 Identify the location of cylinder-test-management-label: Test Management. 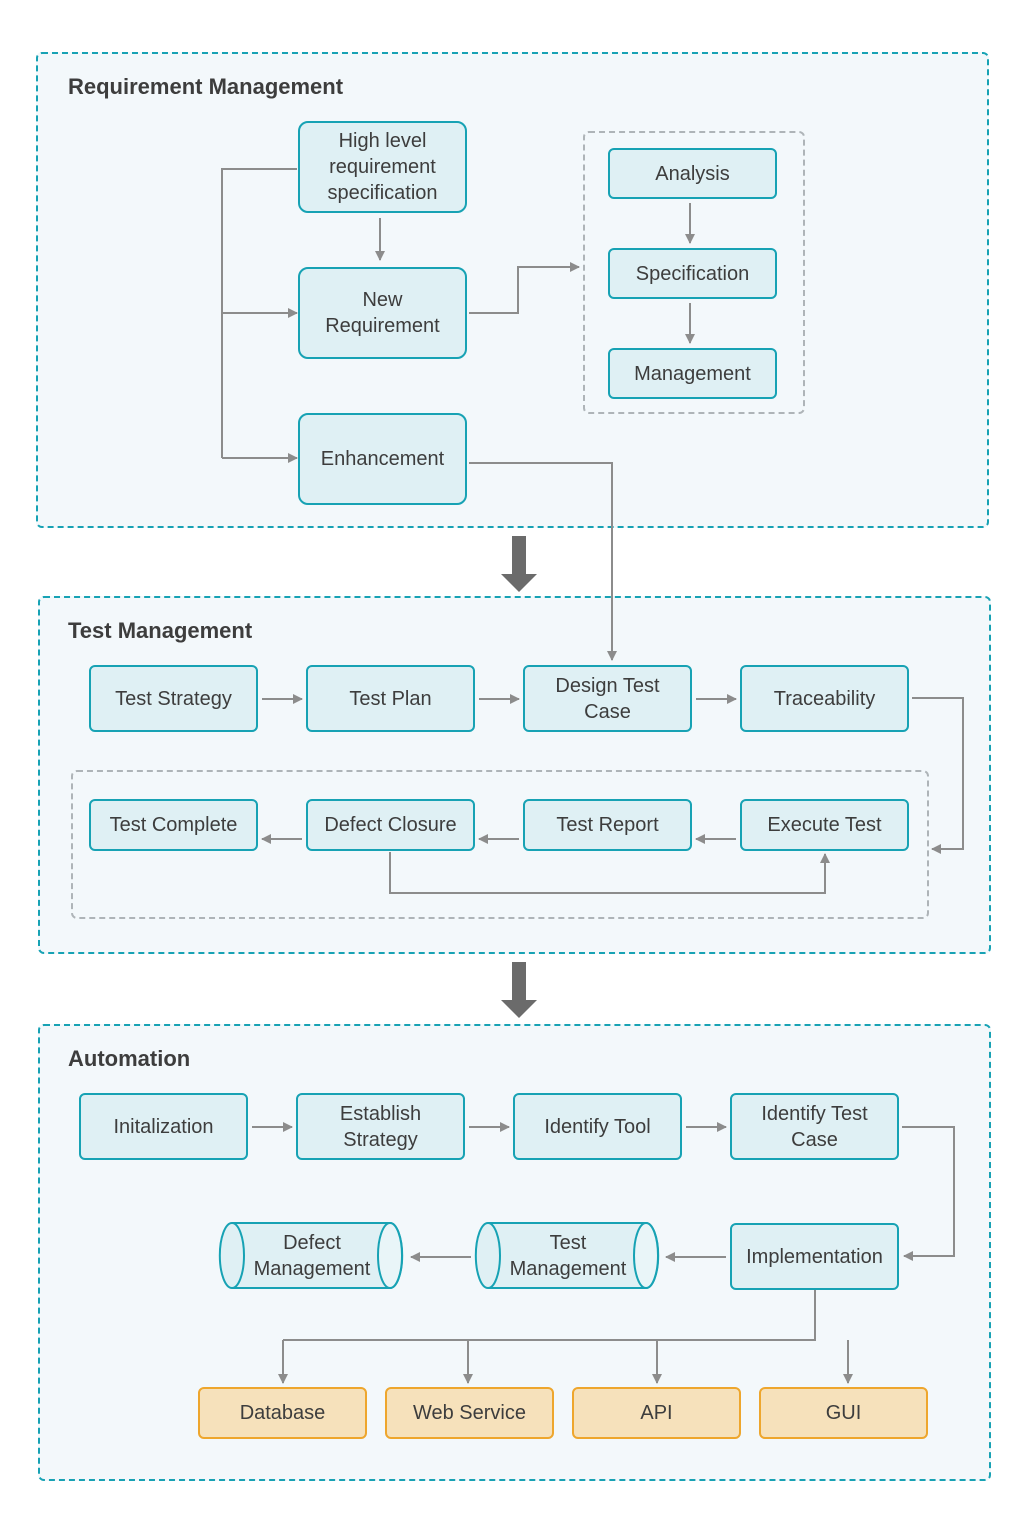
(568, 1256).